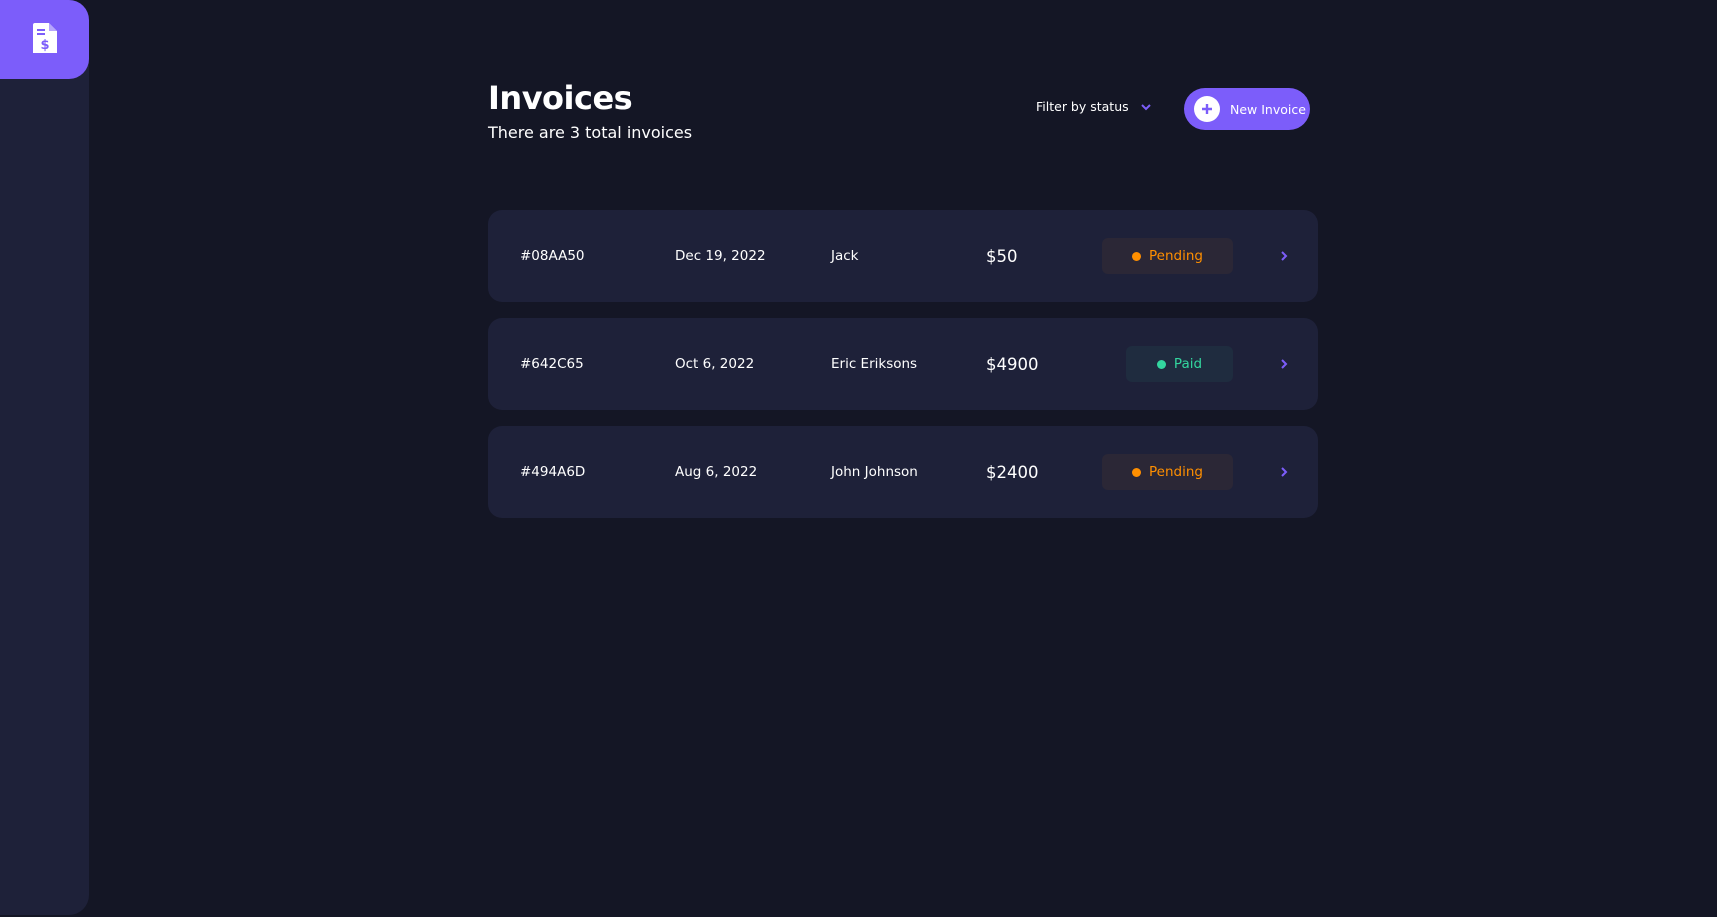 Image resolution: width=1717 pixels, height=917 pixels. Describe the element at coordinates (1002, 256) in the screenshot. I see `invoice-amount: $50` at that location.